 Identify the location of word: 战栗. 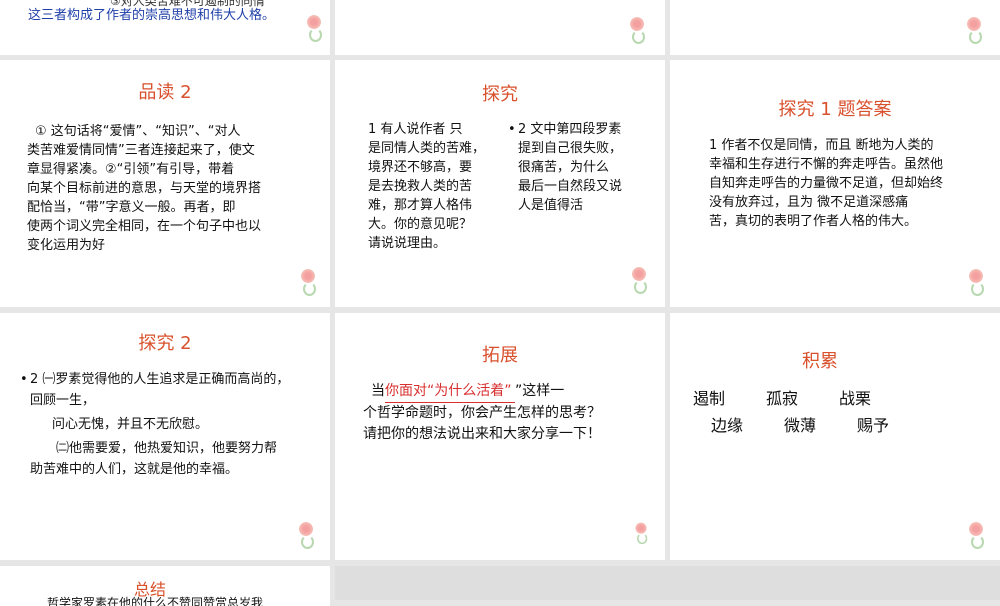
(855, 398).